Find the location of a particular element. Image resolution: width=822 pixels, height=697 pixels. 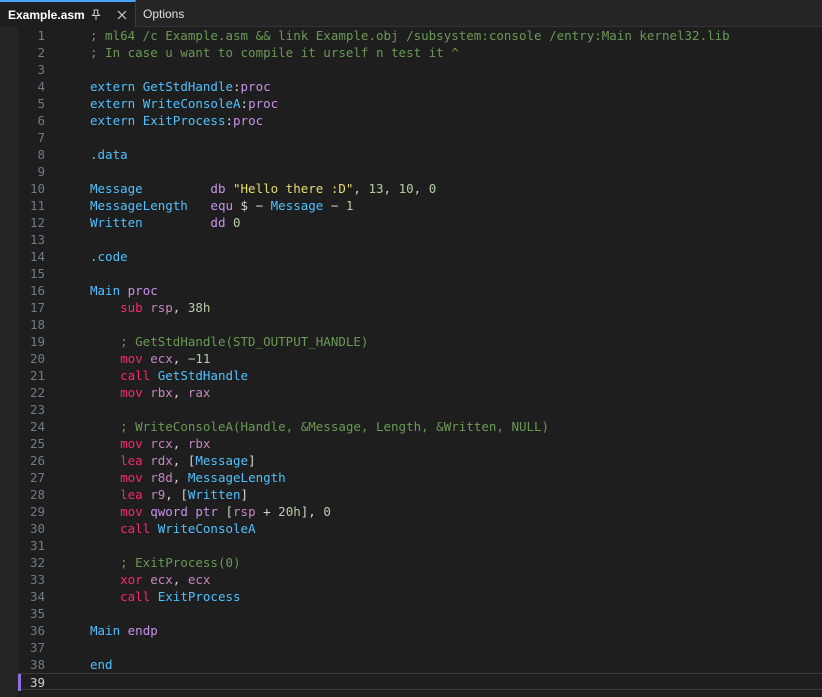

line-number: 38 is located at coordinates (37, 664).